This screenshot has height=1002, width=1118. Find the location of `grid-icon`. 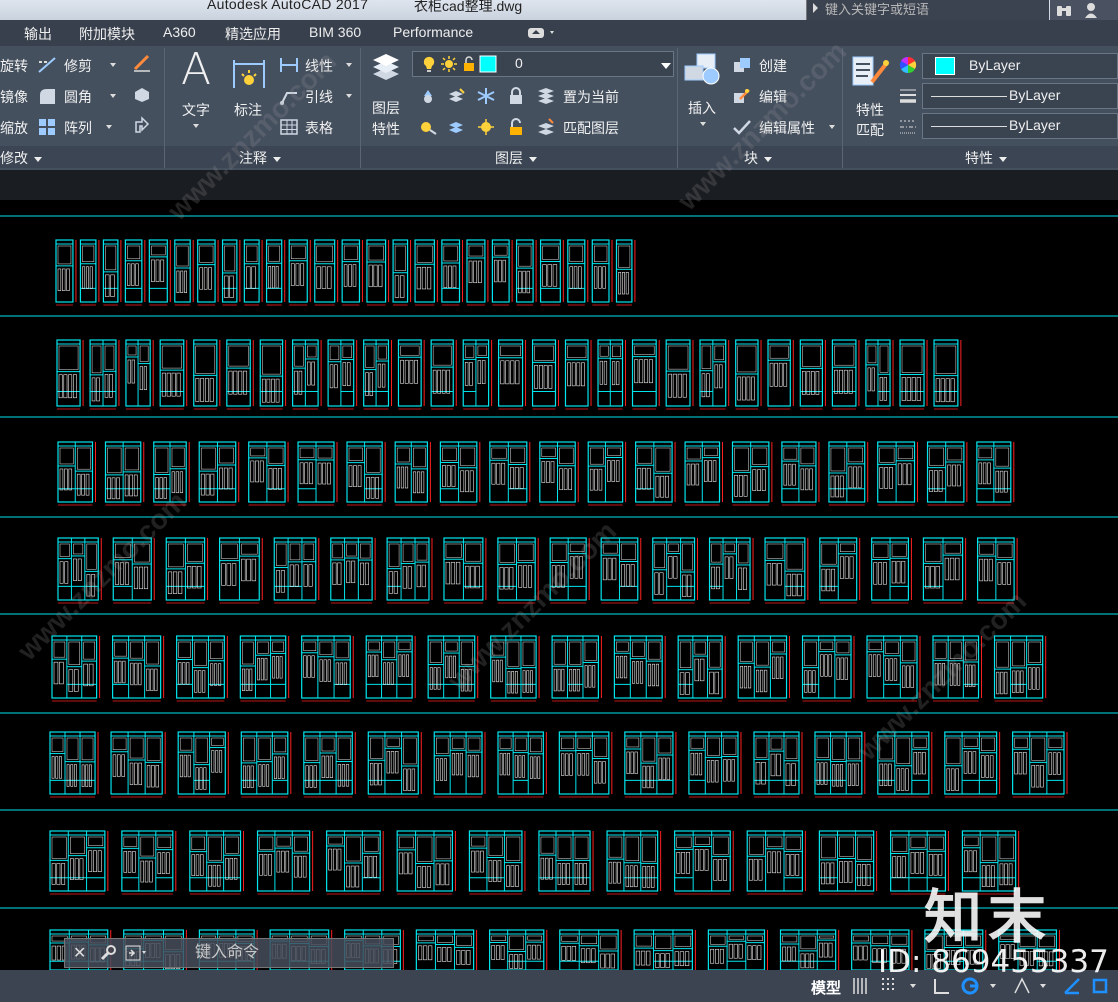

grid-icon is located at coordinates (860, 986).